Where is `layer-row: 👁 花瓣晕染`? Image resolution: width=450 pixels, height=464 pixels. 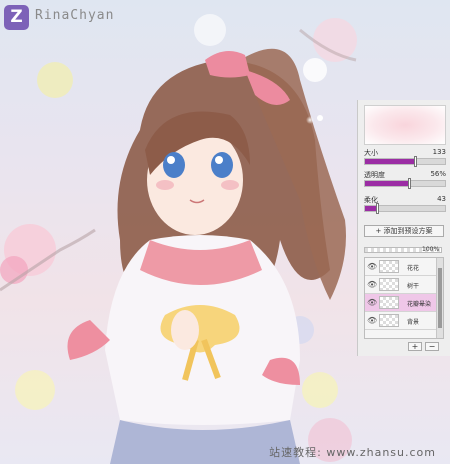
layer-row: 👁 花瓣晕染 is located at coordinates (401, 303).